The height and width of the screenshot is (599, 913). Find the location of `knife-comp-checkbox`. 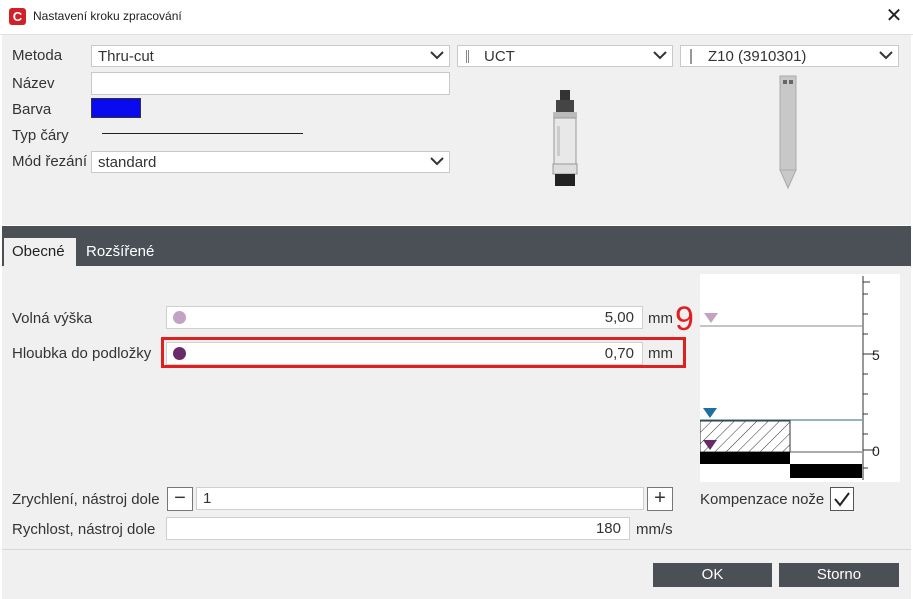

knife-comp-checkbox is located at coordinates (842, 499).